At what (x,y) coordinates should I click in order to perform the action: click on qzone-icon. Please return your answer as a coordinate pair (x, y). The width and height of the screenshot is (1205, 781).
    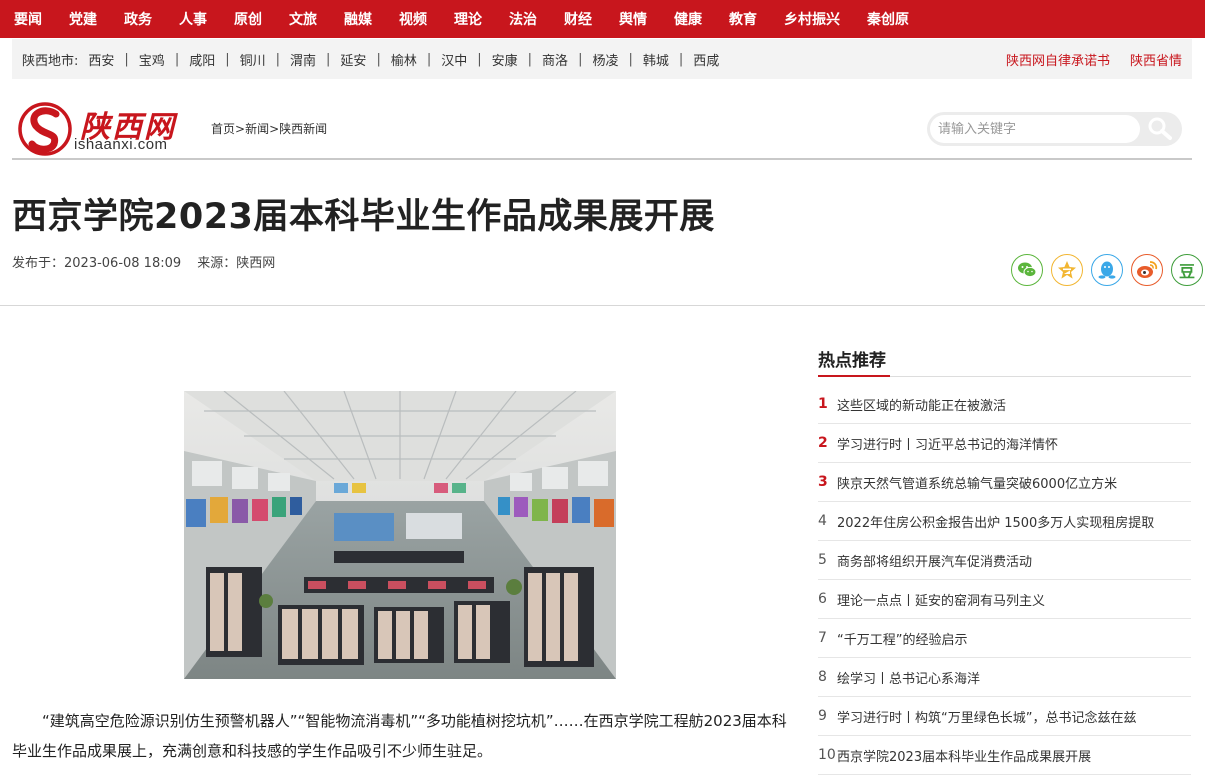
    Looking at the image, I should click on (1067, 270).